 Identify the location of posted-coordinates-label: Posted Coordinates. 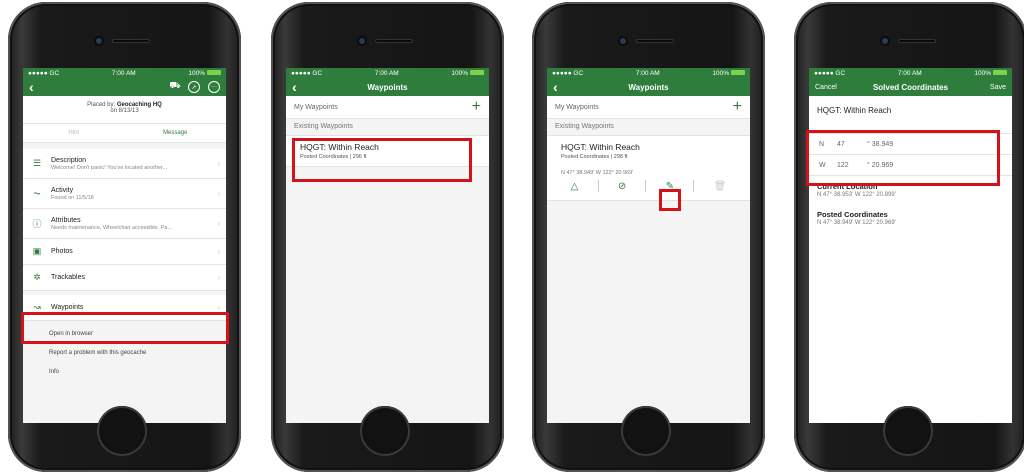
(852, 214).